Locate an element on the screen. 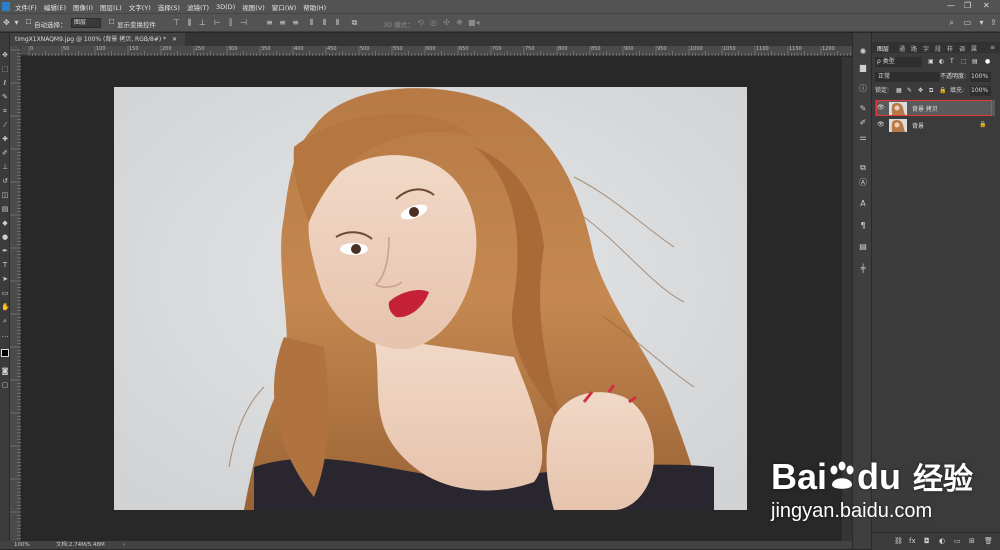 This screenshot has height=550, width=1000. tab-properties: 属 is located at coordinates (974, 48).